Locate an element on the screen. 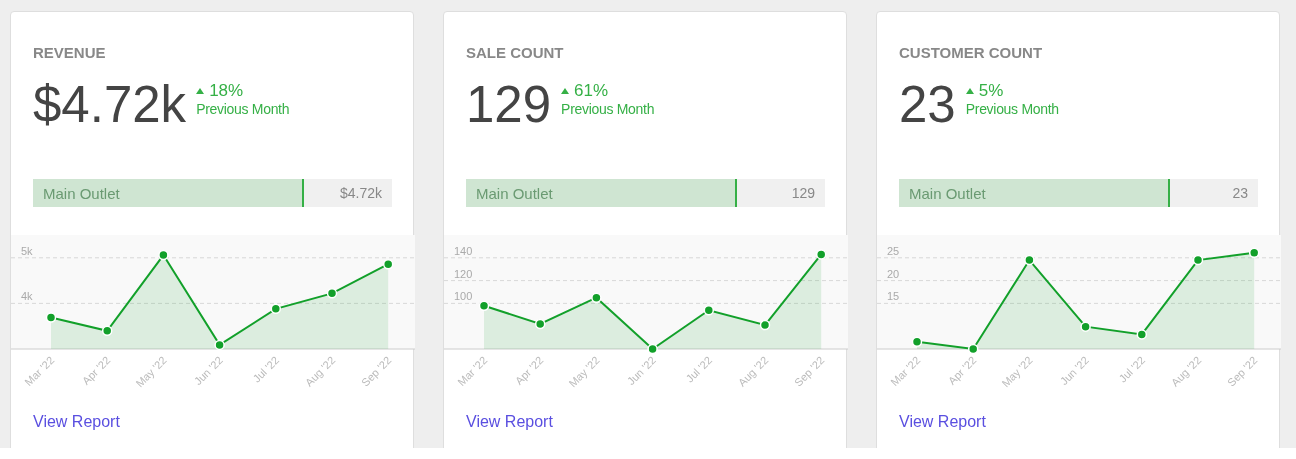 Image resolution: width=1296 pixels, height=459 pixels. y-axis-label: 100 is located at coordinates (463, 296).